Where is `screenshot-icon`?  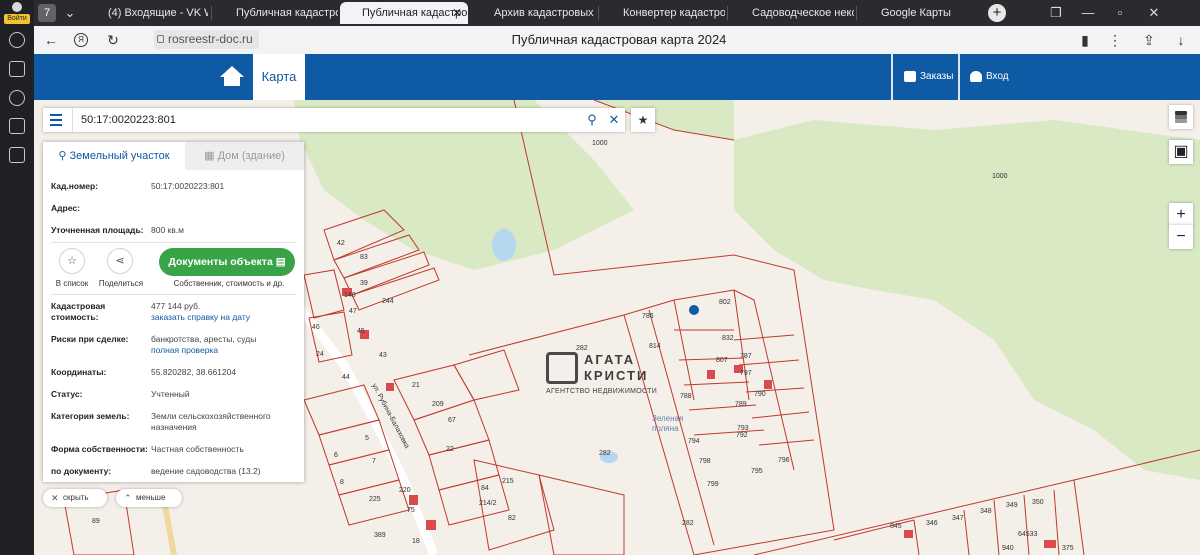
screenshot-icon is located at coordinates (17, 155).